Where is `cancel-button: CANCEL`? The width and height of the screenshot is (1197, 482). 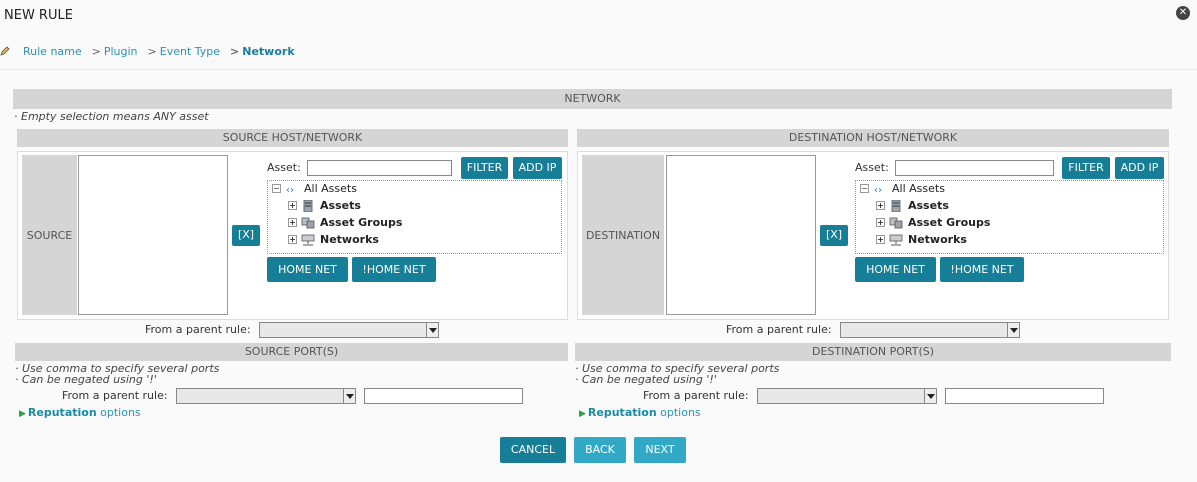 cancel-button: CANCEL is located at coordinates (533, 450).